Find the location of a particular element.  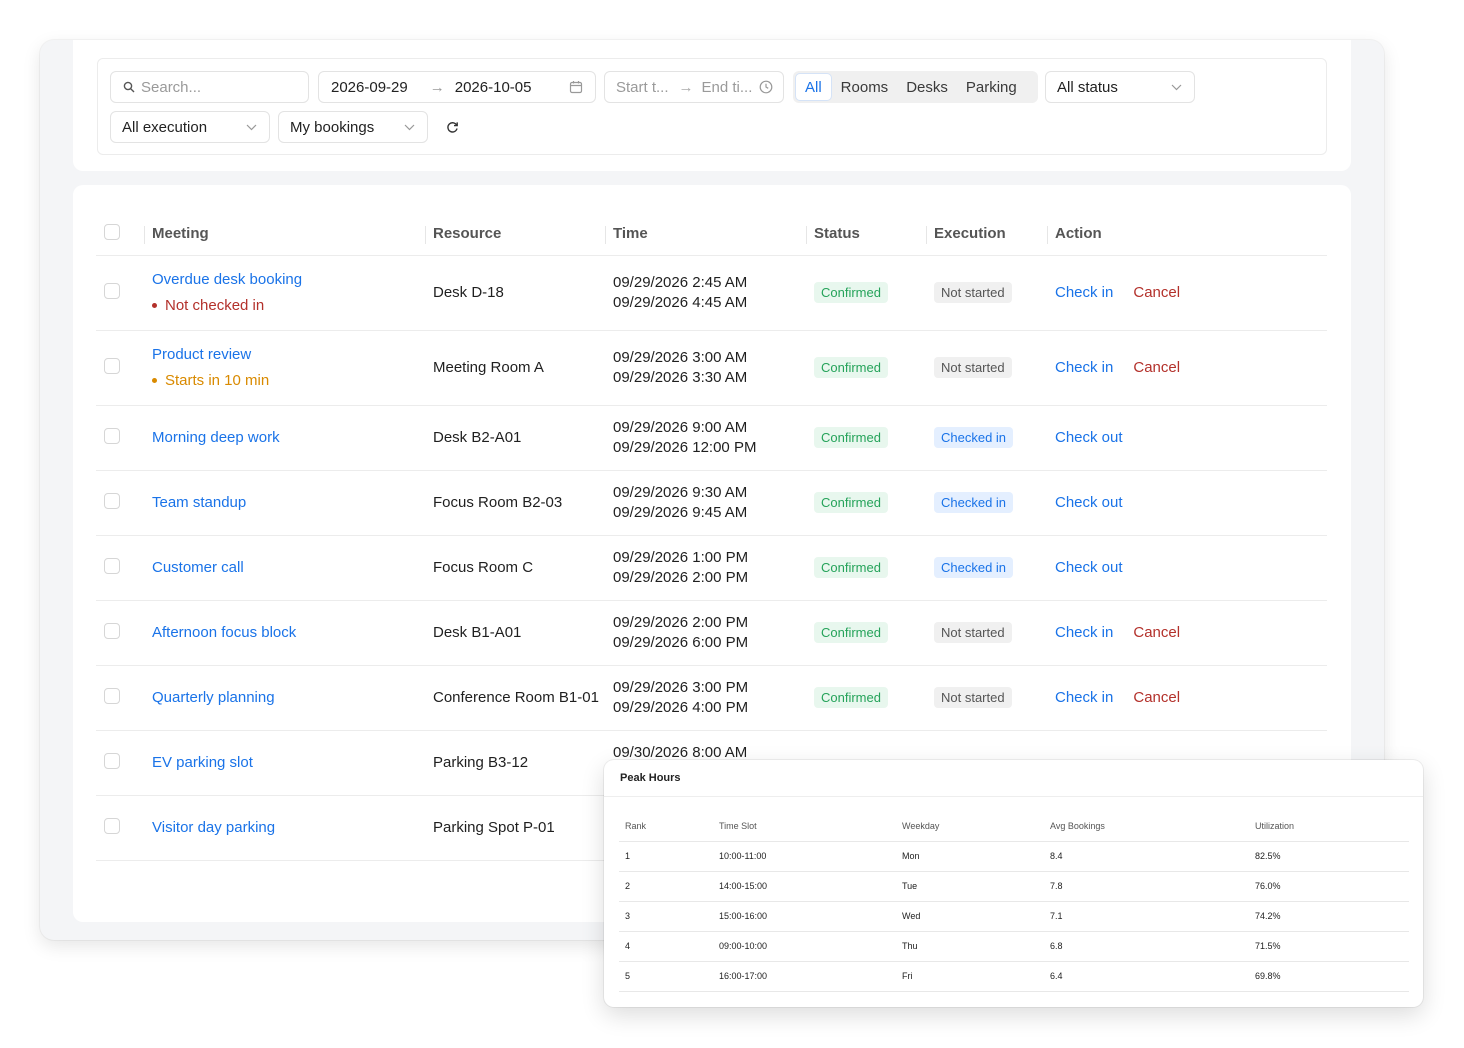

meeting-link: Morning deep work is located at coordinates (288, 437).